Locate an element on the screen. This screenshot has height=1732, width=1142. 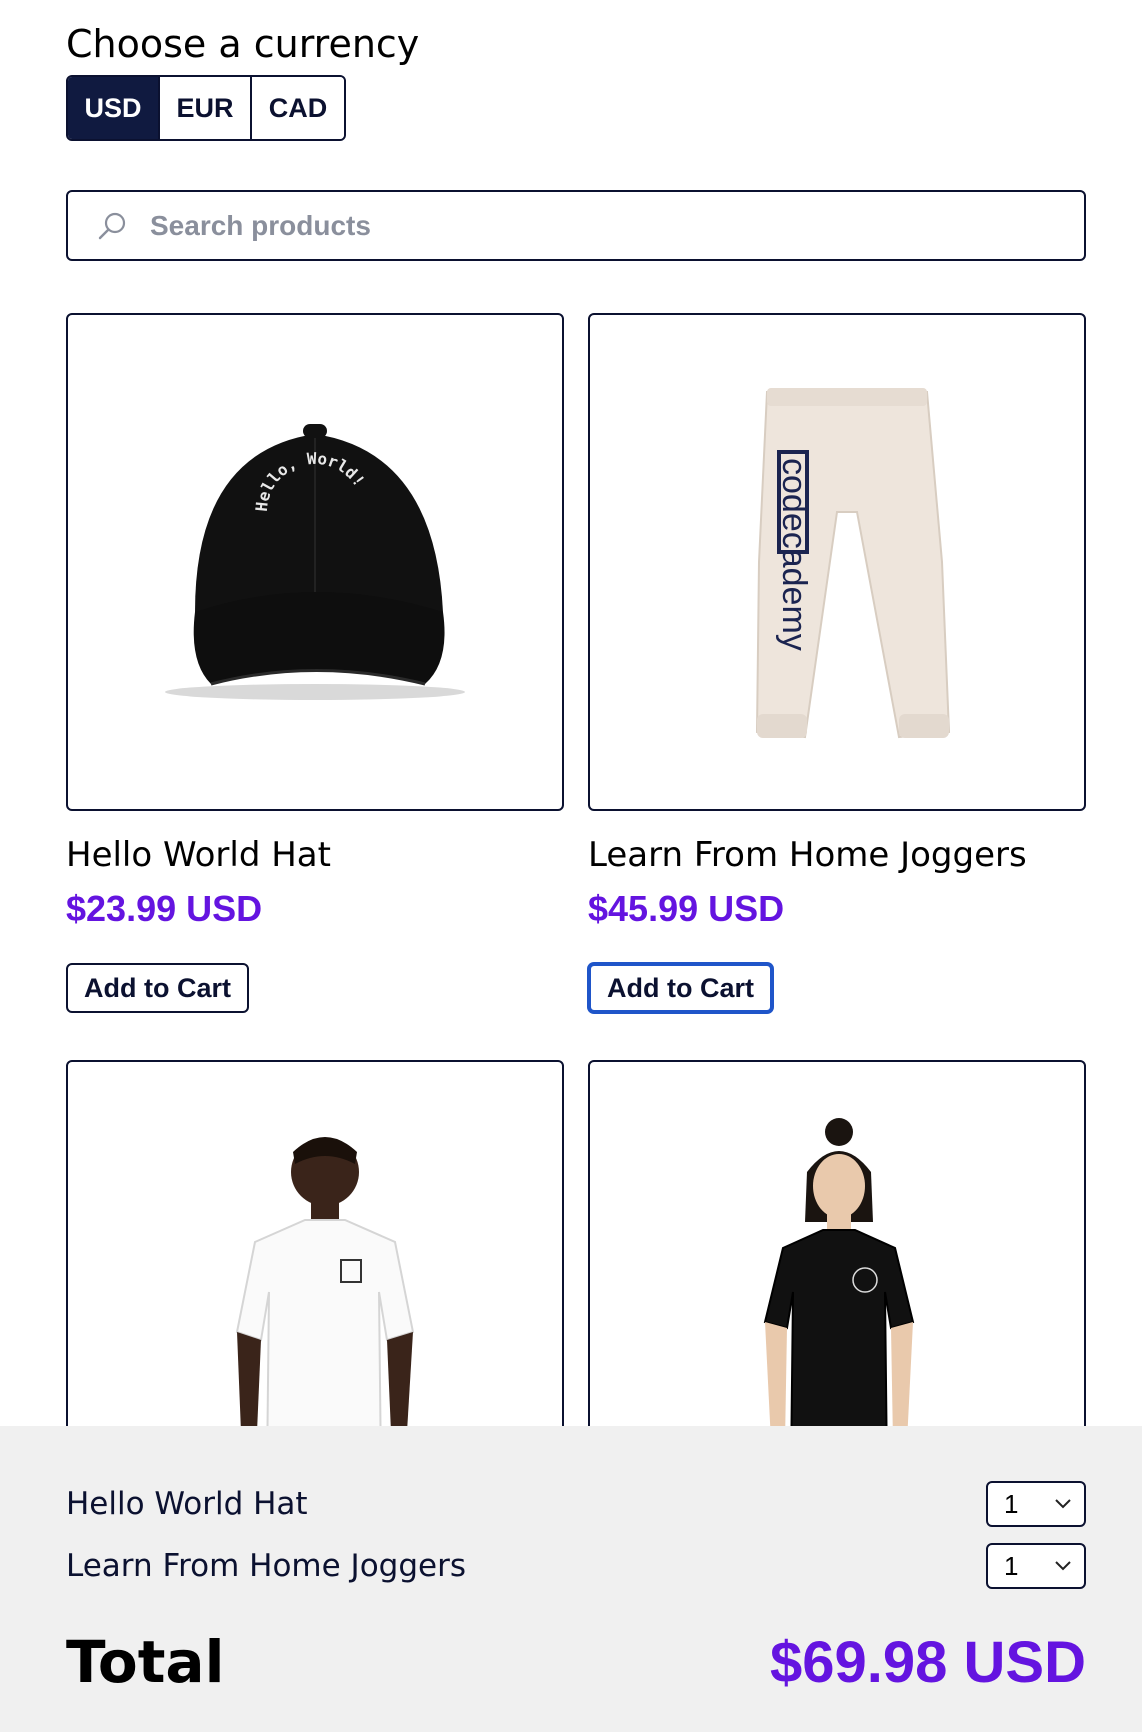
product-name: Hello World Hat is located at coordinates (198, 855).